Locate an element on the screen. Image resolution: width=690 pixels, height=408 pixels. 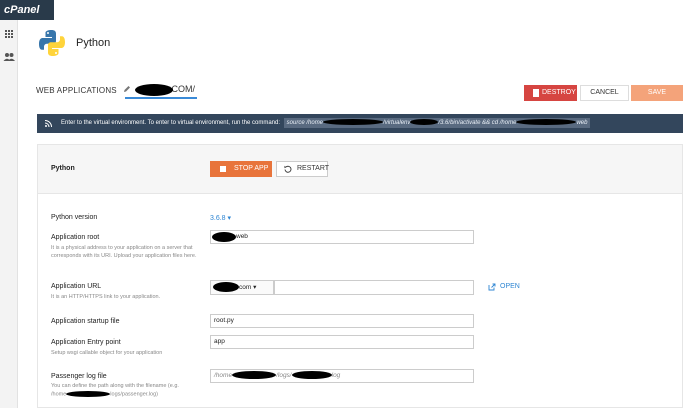
redacted-domain is located at coordinates (154, 90).